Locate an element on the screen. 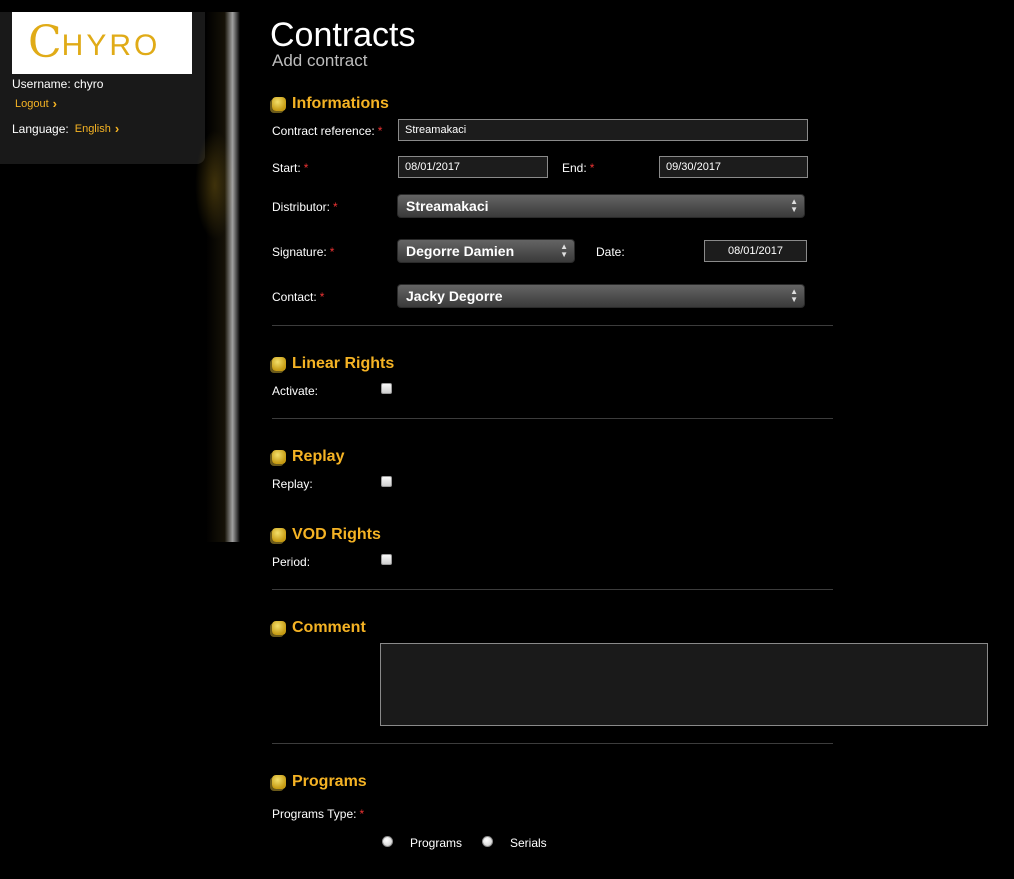 This screenshot has height=879, width=1014. distributor-select: Streamakaci ▲ ▼ is located at coordinates (601, 206).